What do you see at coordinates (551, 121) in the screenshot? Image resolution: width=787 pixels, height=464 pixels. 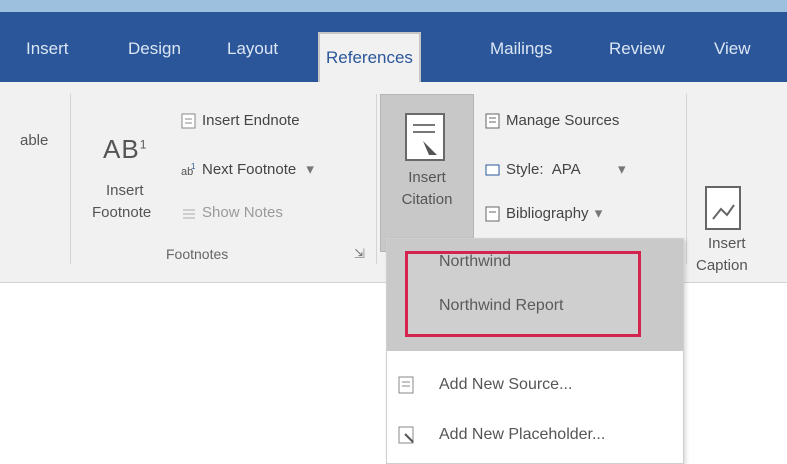 I see `manage-sources-button: Manage Sources` at bounding box center [551, 121].